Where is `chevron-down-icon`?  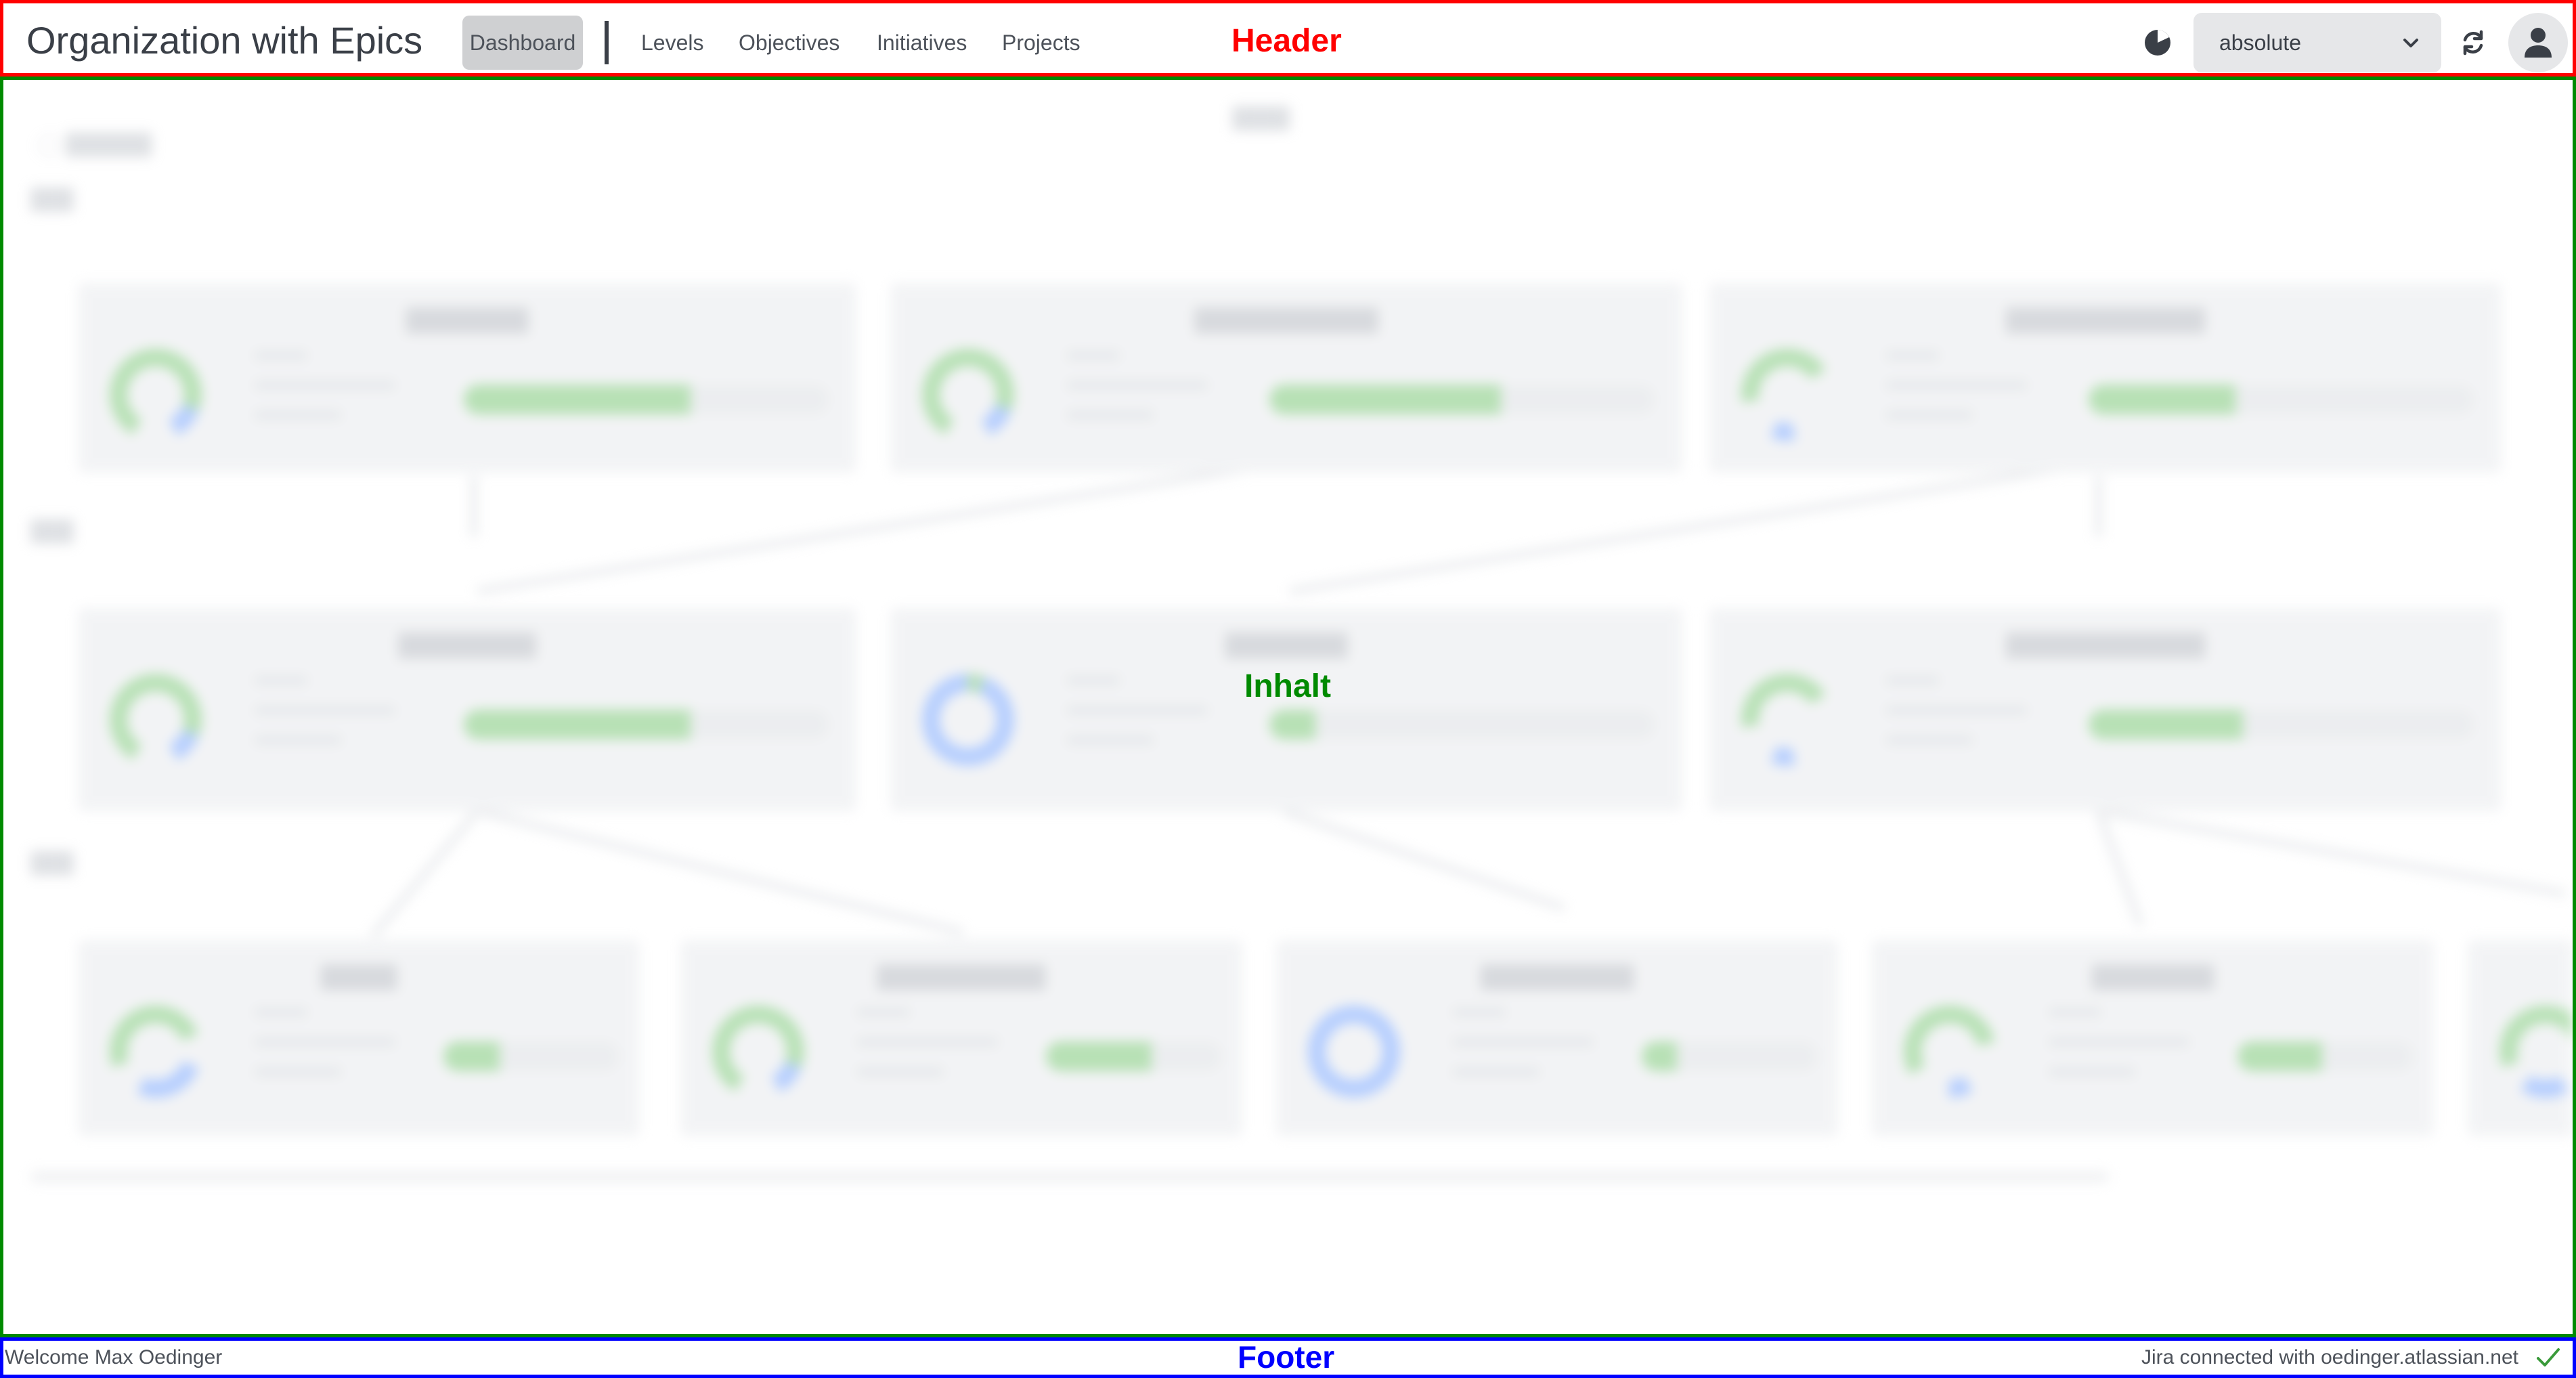 chevron-down-icon is located at coordinates (2410, 43).